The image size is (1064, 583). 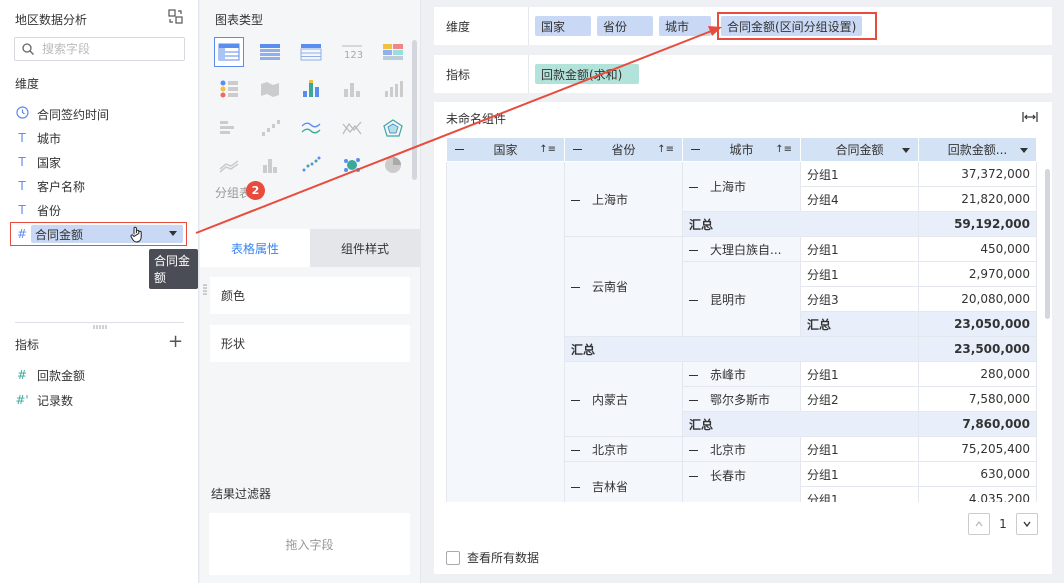 What do you see at coordinates (311, 52) in the screenshot?
I see `chart-type-cross-table` at bounding box center [311, 52].